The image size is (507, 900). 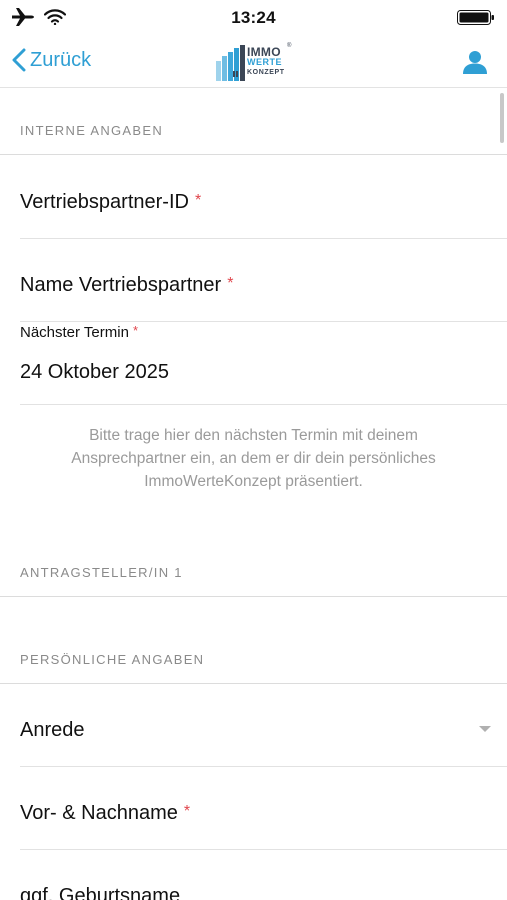 What do you see at coordinates (485, 729) in the screenshot?
I see `chevron-down-icon` at bounding box center [485, 729].